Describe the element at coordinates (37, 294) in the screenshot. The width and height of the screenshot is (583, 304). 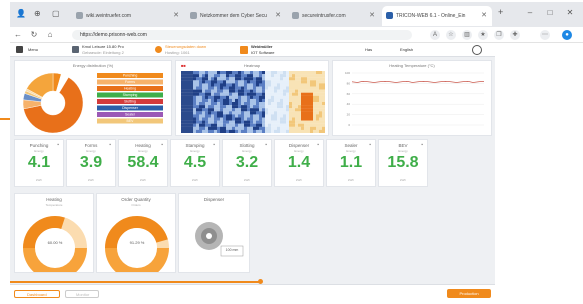
I see `dashboard-button: Dashboard` at that location.